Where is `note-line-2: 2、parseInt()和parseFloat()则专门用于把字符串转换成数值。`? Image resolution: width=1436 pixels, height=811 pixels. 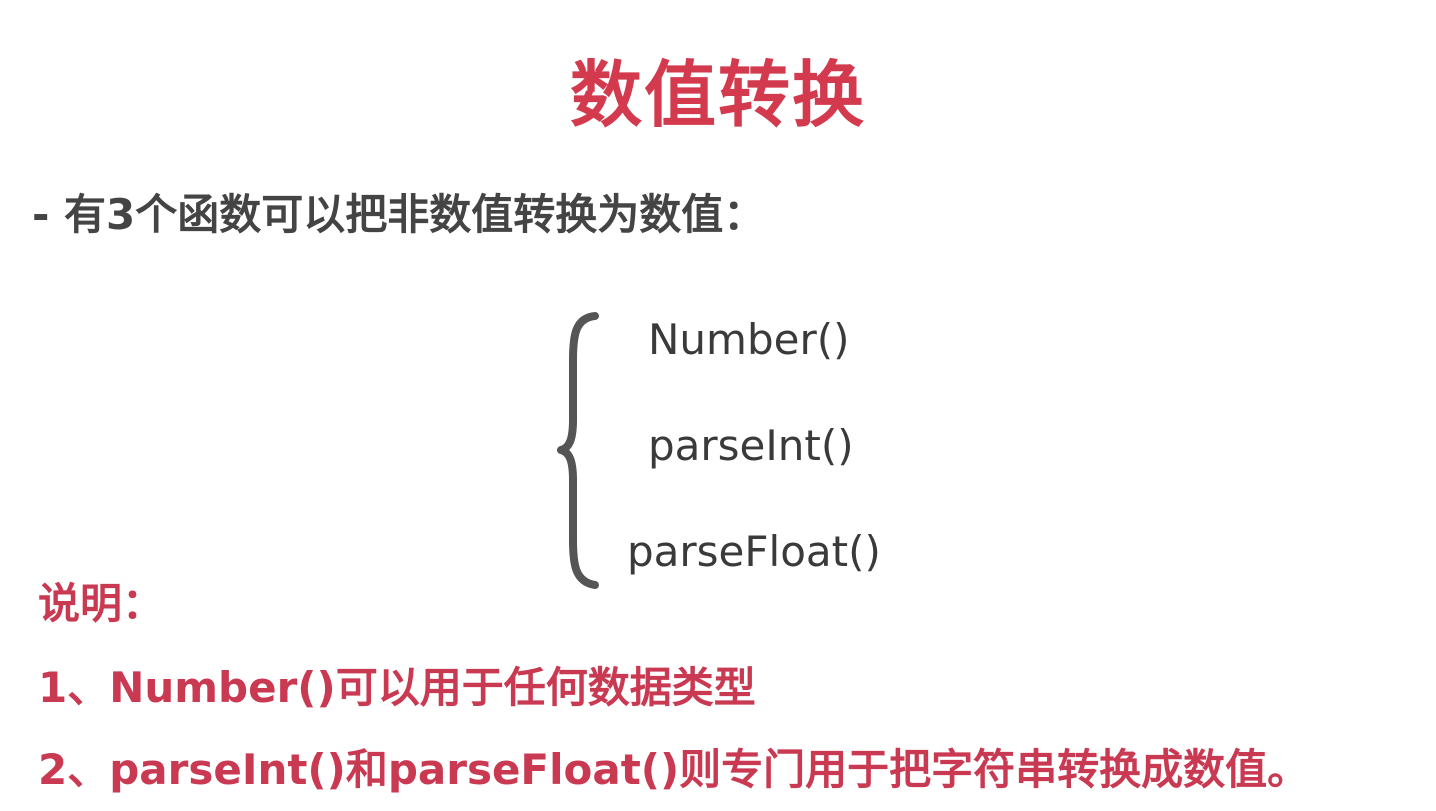 note-line-2: 2、parseInt()和parseFloat()则专门用于把字符串转换成数值。 is located at coordinates (674, 769).